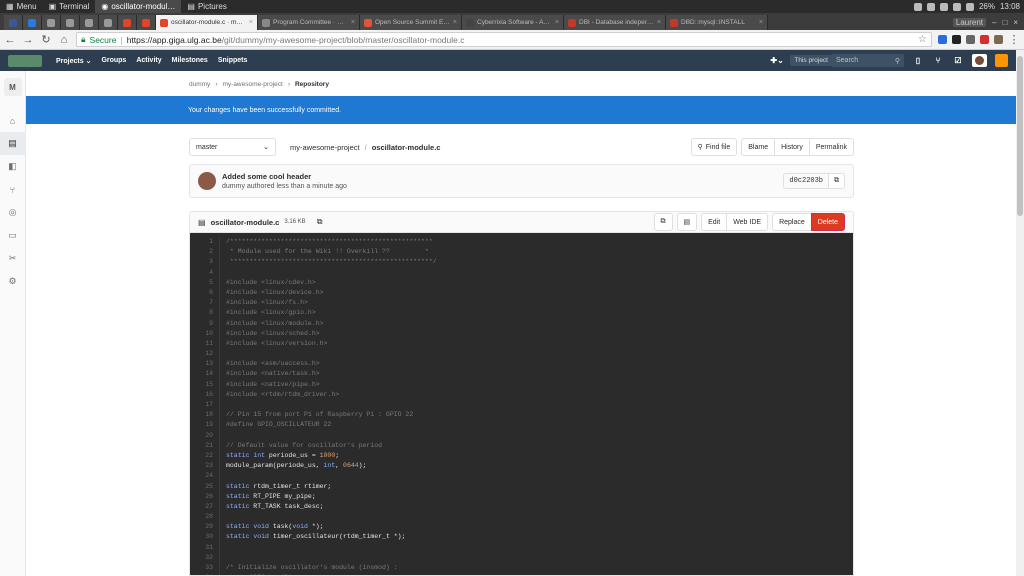 The height and width of the screenshot is (576, 1024). Describe the element at coordinates (64, 40) in the screenshot. I see `home-icon: ⌂` at that location.